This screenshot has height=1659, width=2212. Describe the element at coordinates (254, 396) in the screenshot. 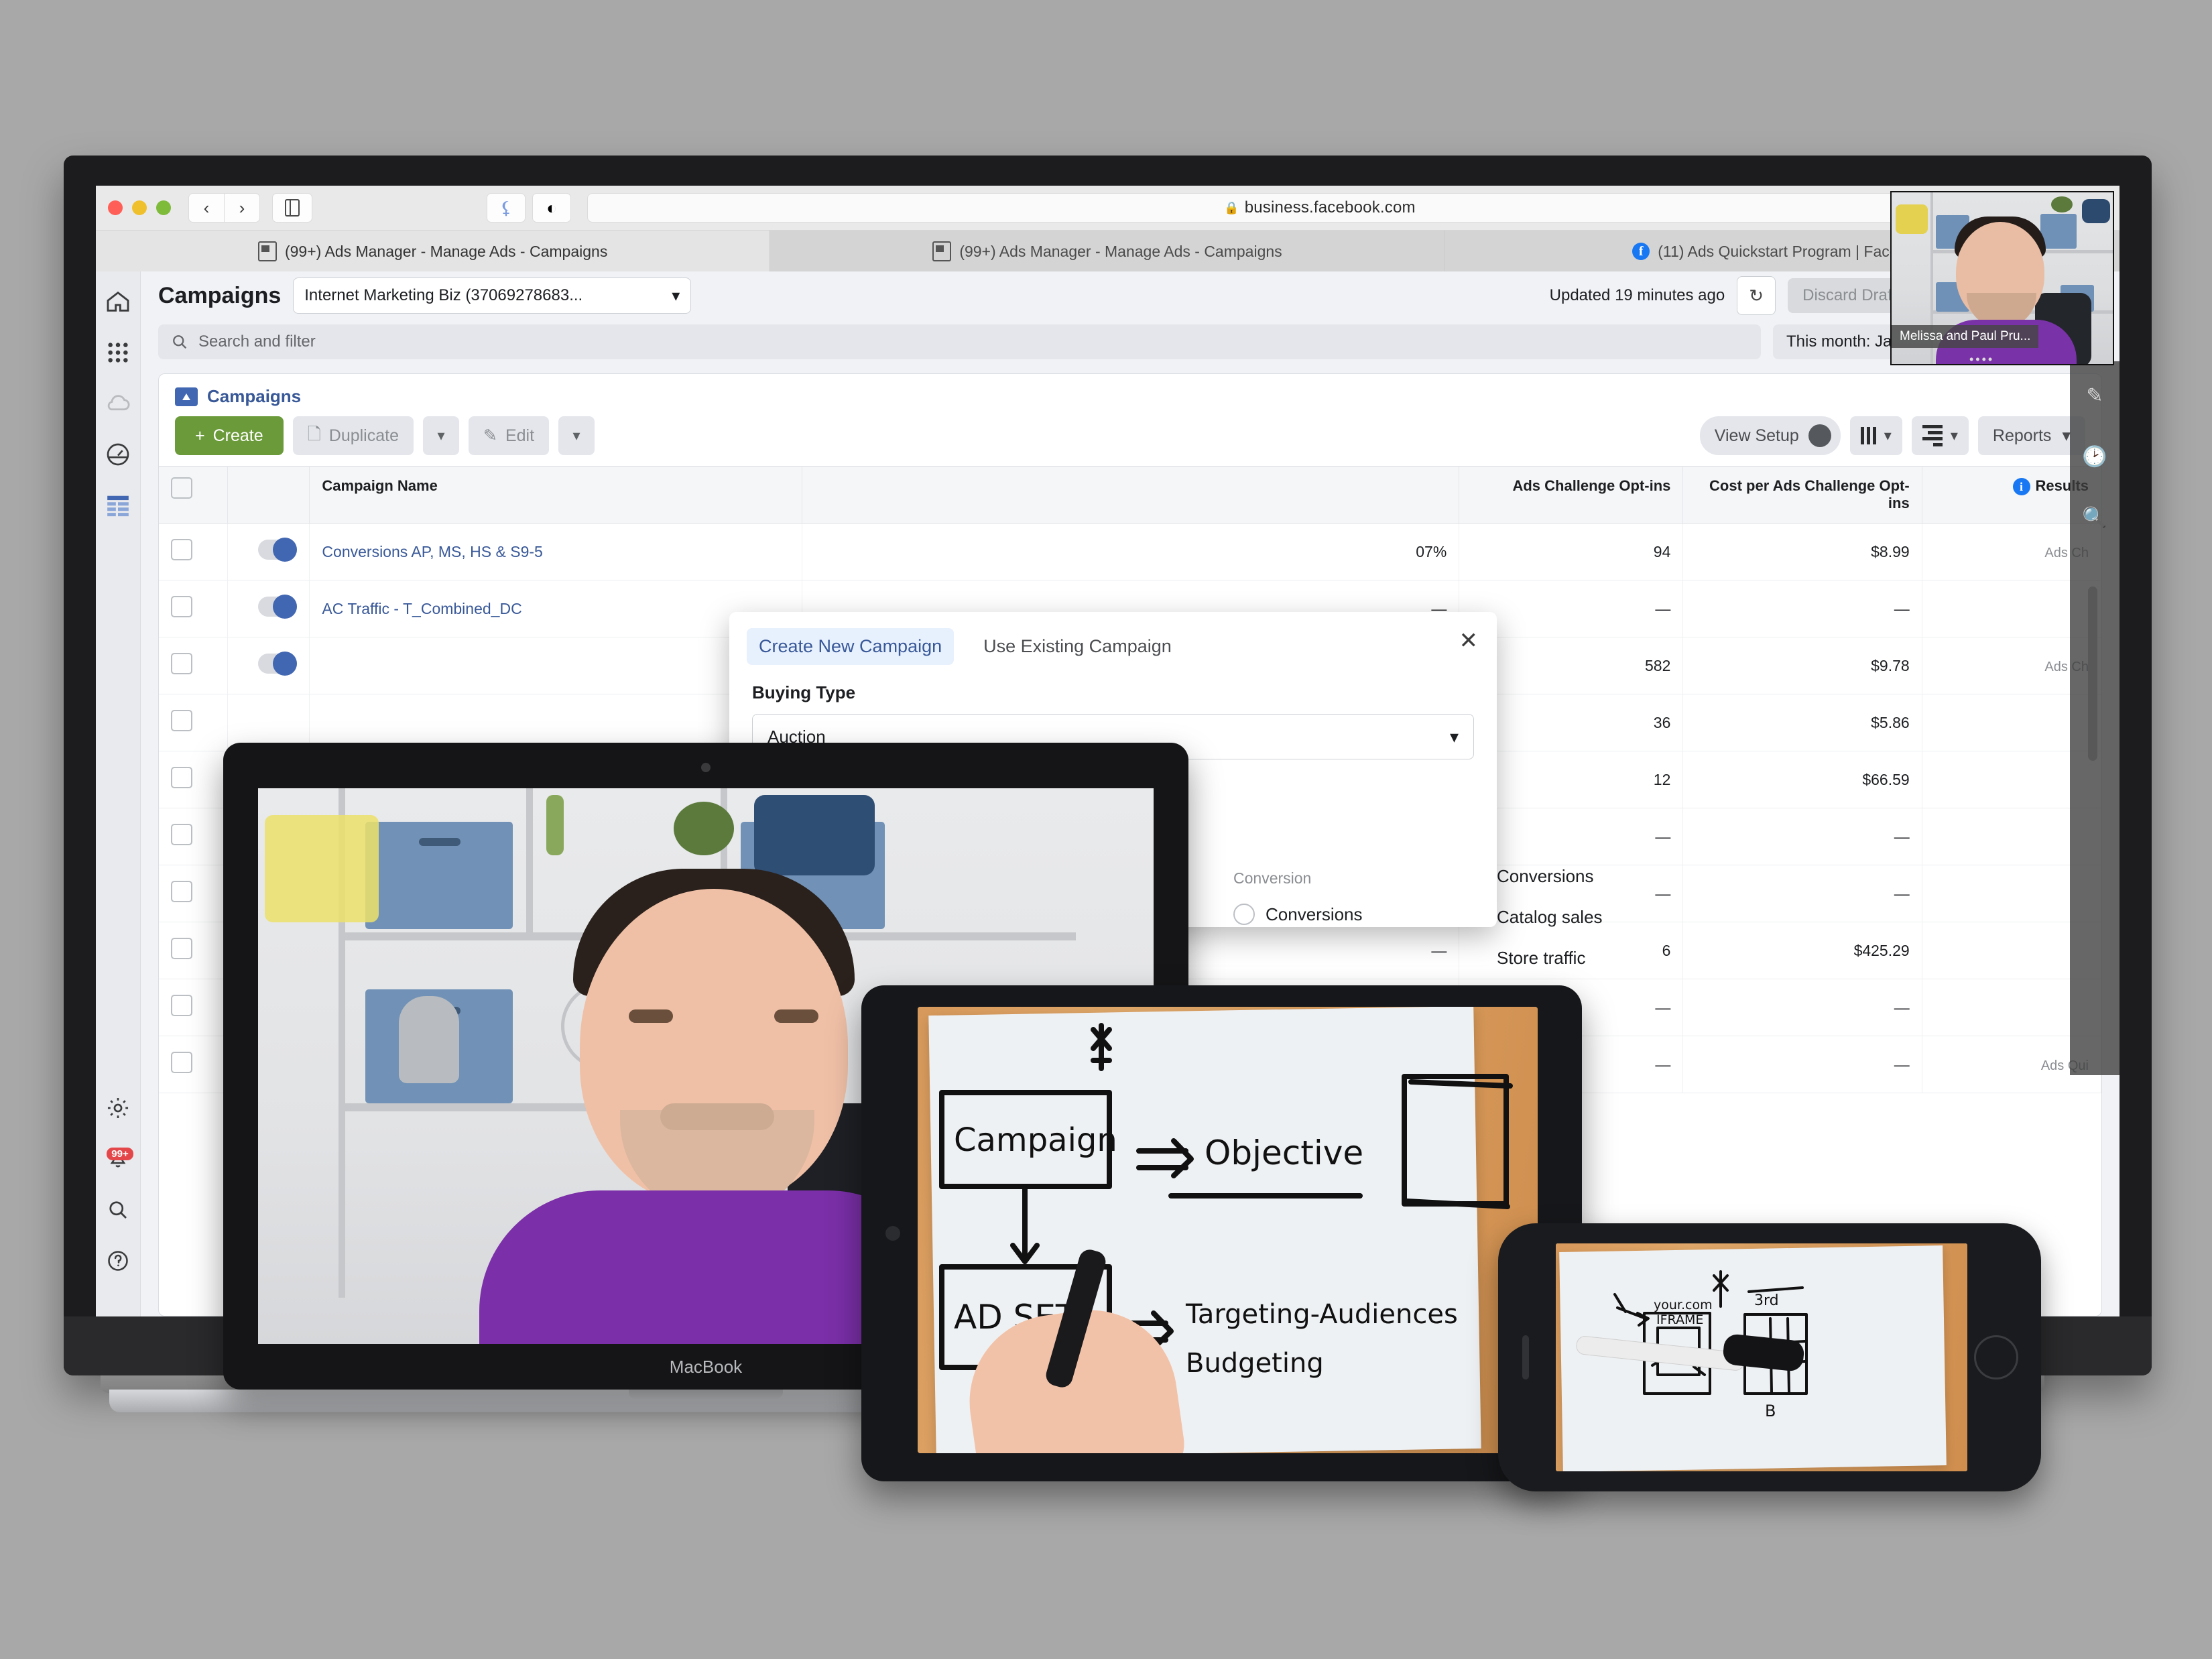

I see `breadcrumb-label: Campaigns` at that location.